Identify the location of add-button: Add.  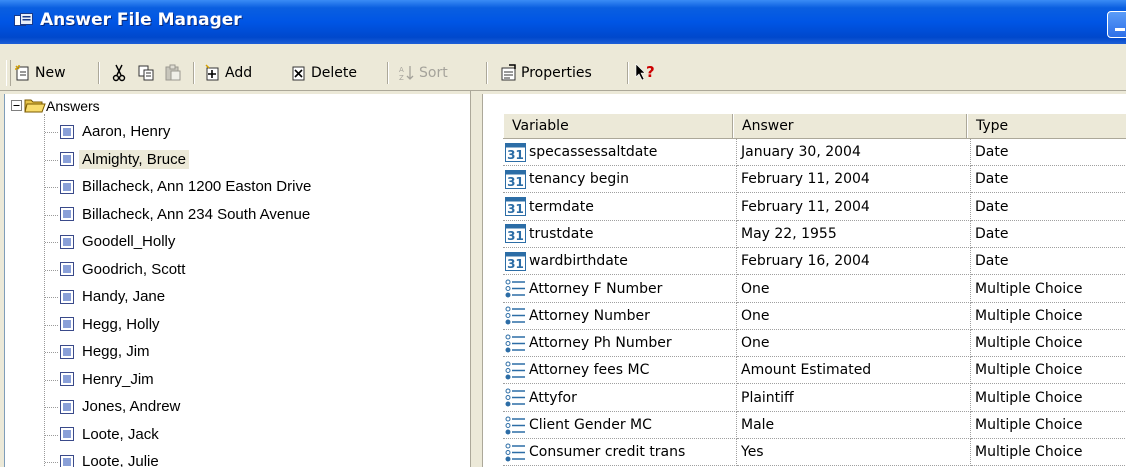
(228, 73).